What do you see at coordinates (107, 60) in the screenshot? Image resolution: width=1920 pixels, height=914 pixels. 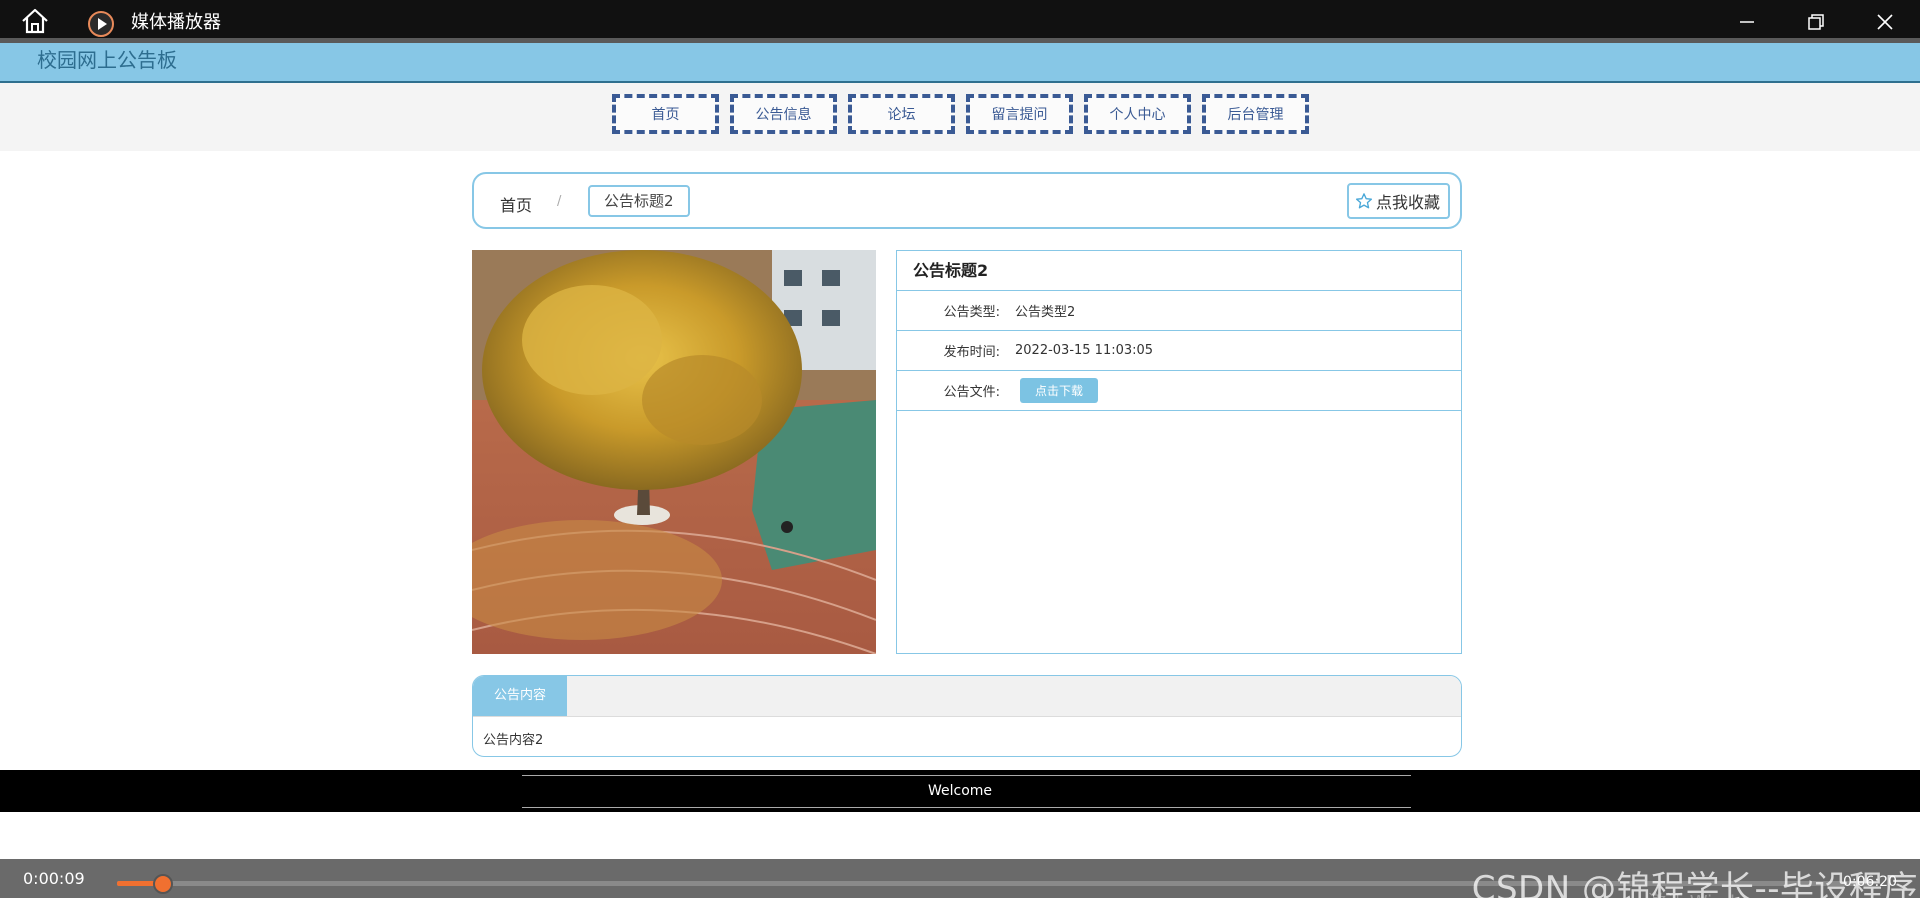 I see `site-title: 校园网上公告板` at bounding box center [107, 60].